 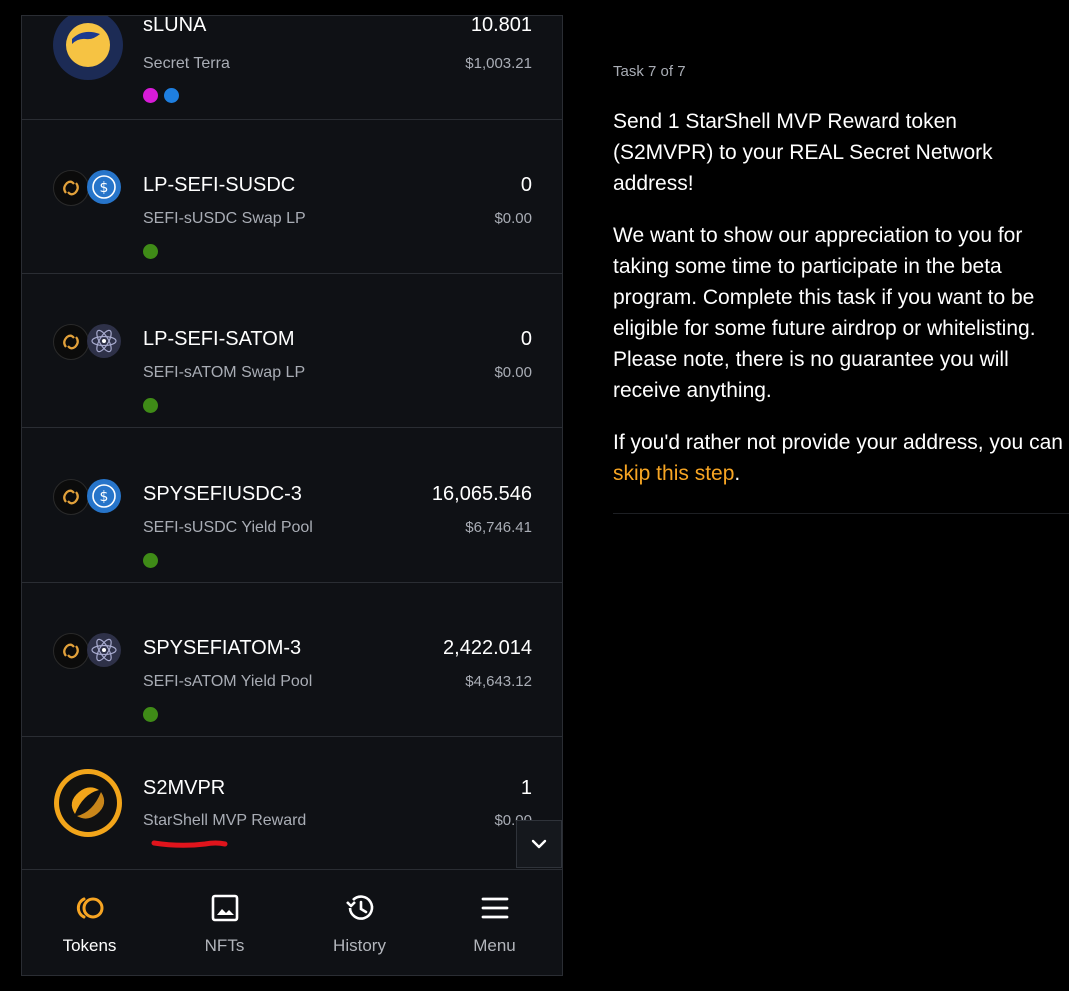 I want to click on token-fiat-value: $1,003.21, so click(x=498, y=63).